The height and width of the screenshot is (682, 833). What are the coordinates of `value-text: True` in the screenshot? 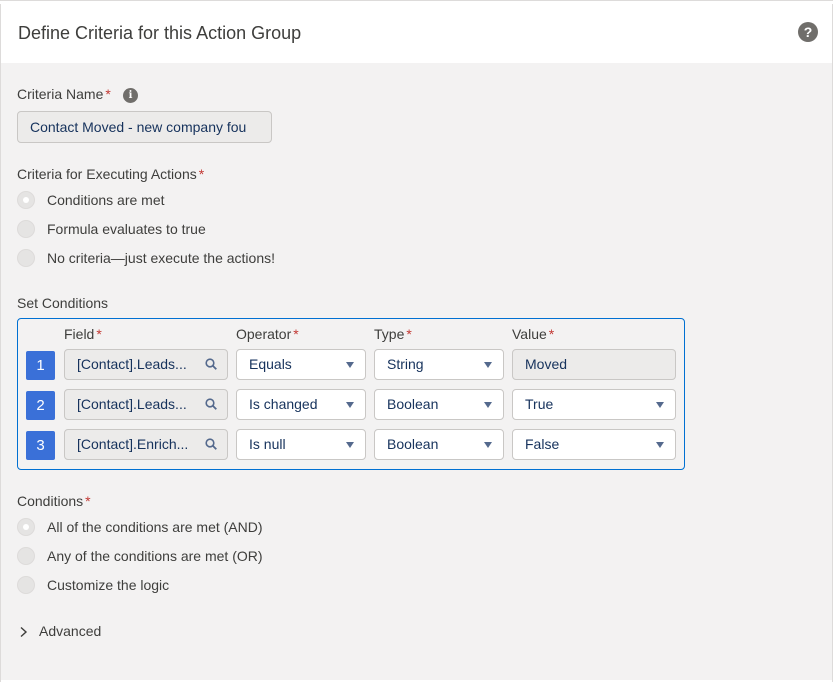 It's located at (539, 404).